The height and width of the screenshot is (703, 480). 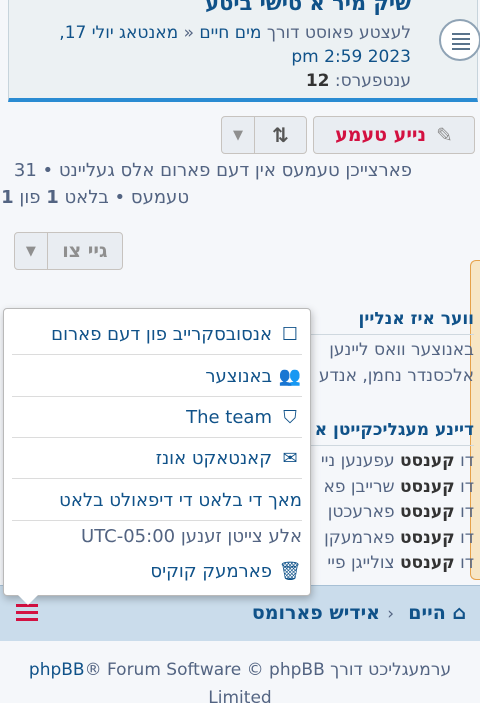 What do you see at coordinates (459, 613) in the screenshot?
I see `home-icon: ⌂` at bounding box center [459, 613].